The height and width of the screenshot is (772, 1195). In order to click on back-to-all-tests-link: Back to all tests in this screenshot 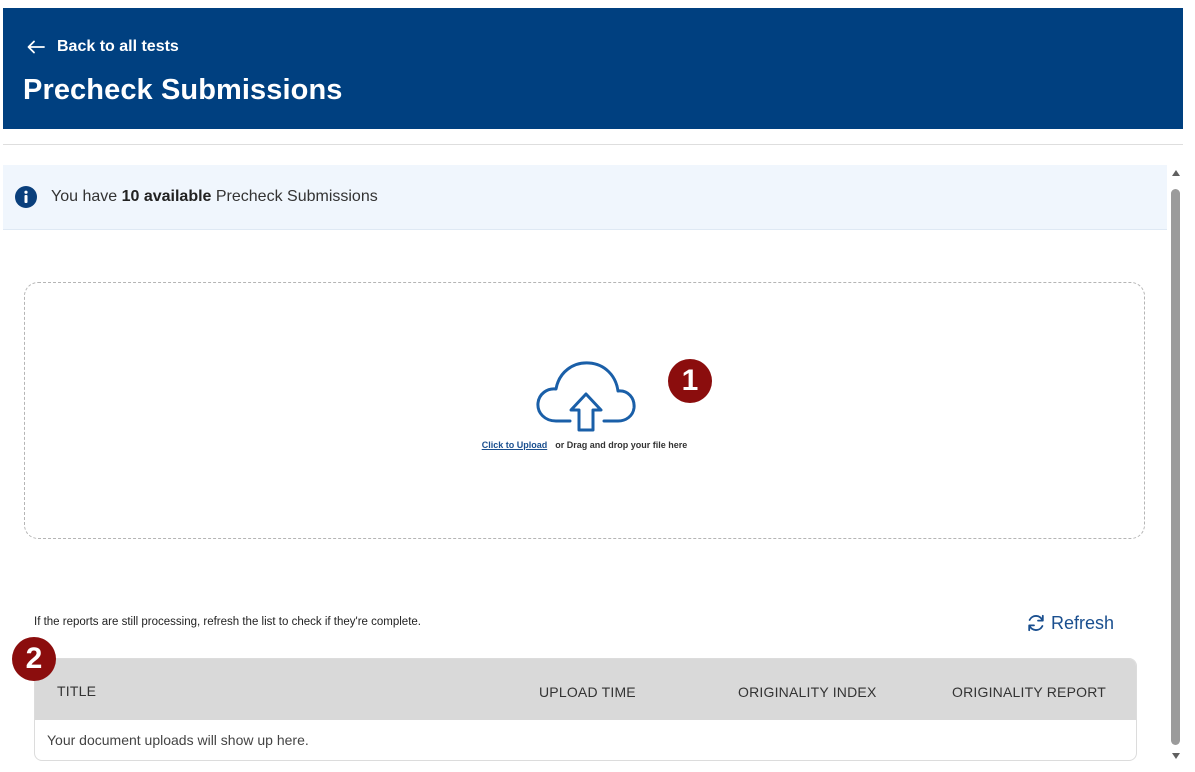, I will do `click(103, 47)`.